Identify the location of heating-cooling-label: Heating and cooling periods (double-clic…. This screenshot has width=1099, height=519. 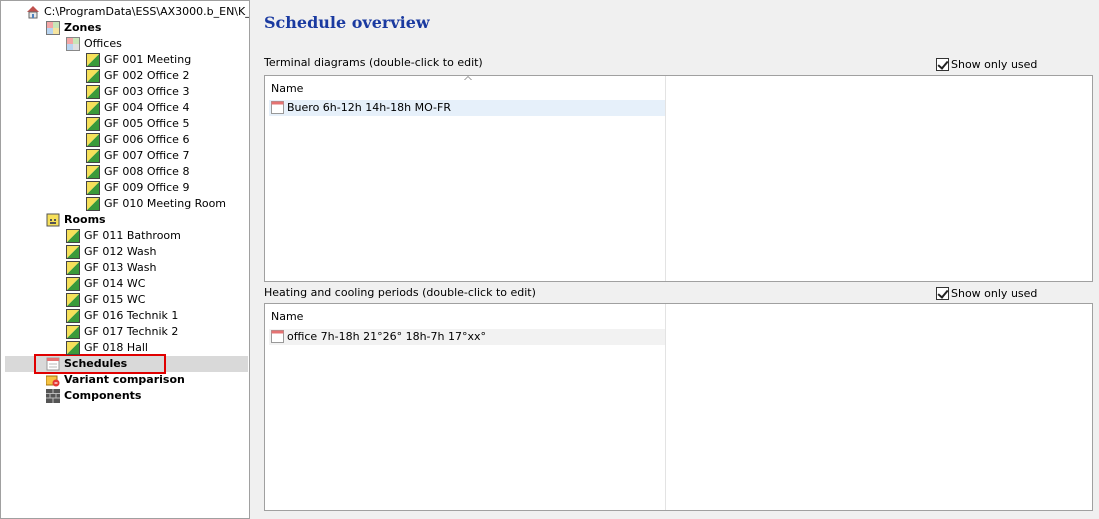
(400, 292).